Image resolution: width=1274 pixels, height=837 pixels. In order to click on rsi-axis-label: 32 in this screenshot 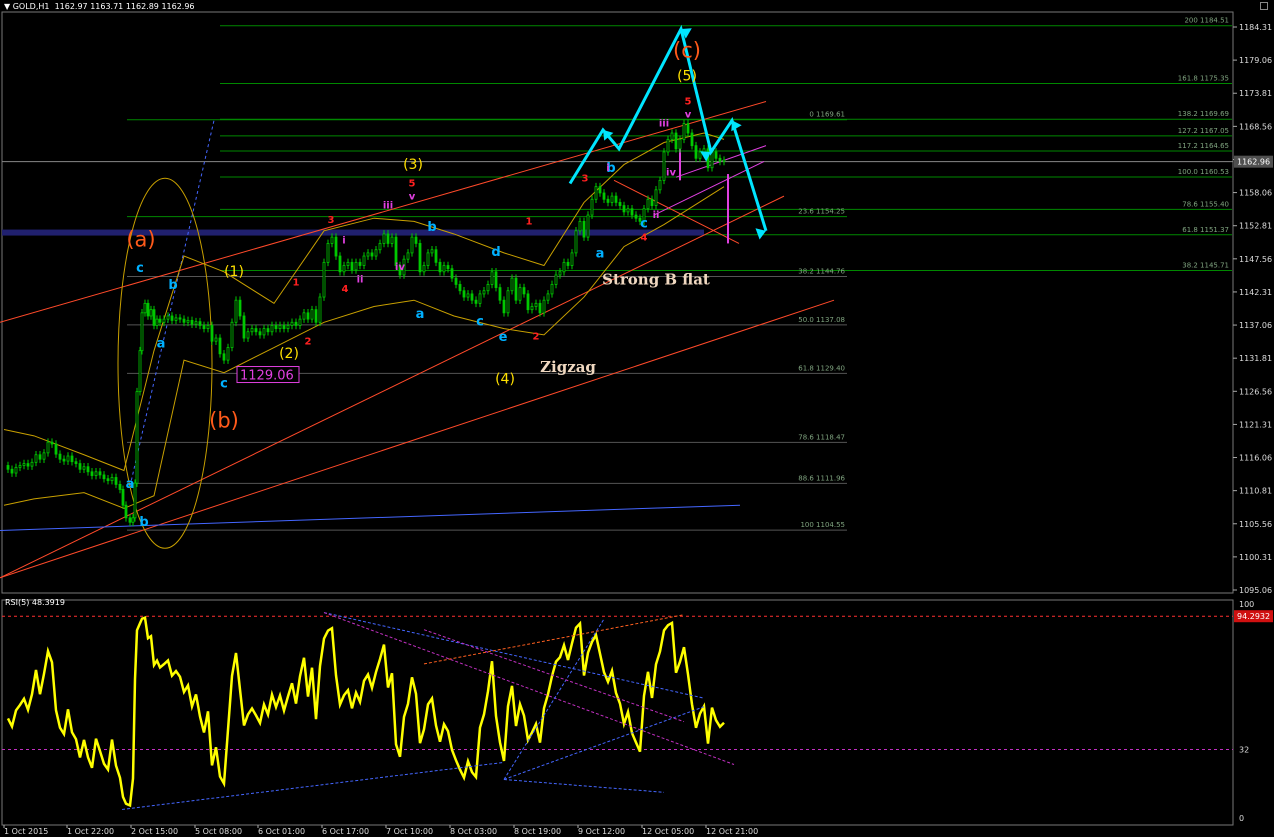, I will do `click(1244, 750)`.